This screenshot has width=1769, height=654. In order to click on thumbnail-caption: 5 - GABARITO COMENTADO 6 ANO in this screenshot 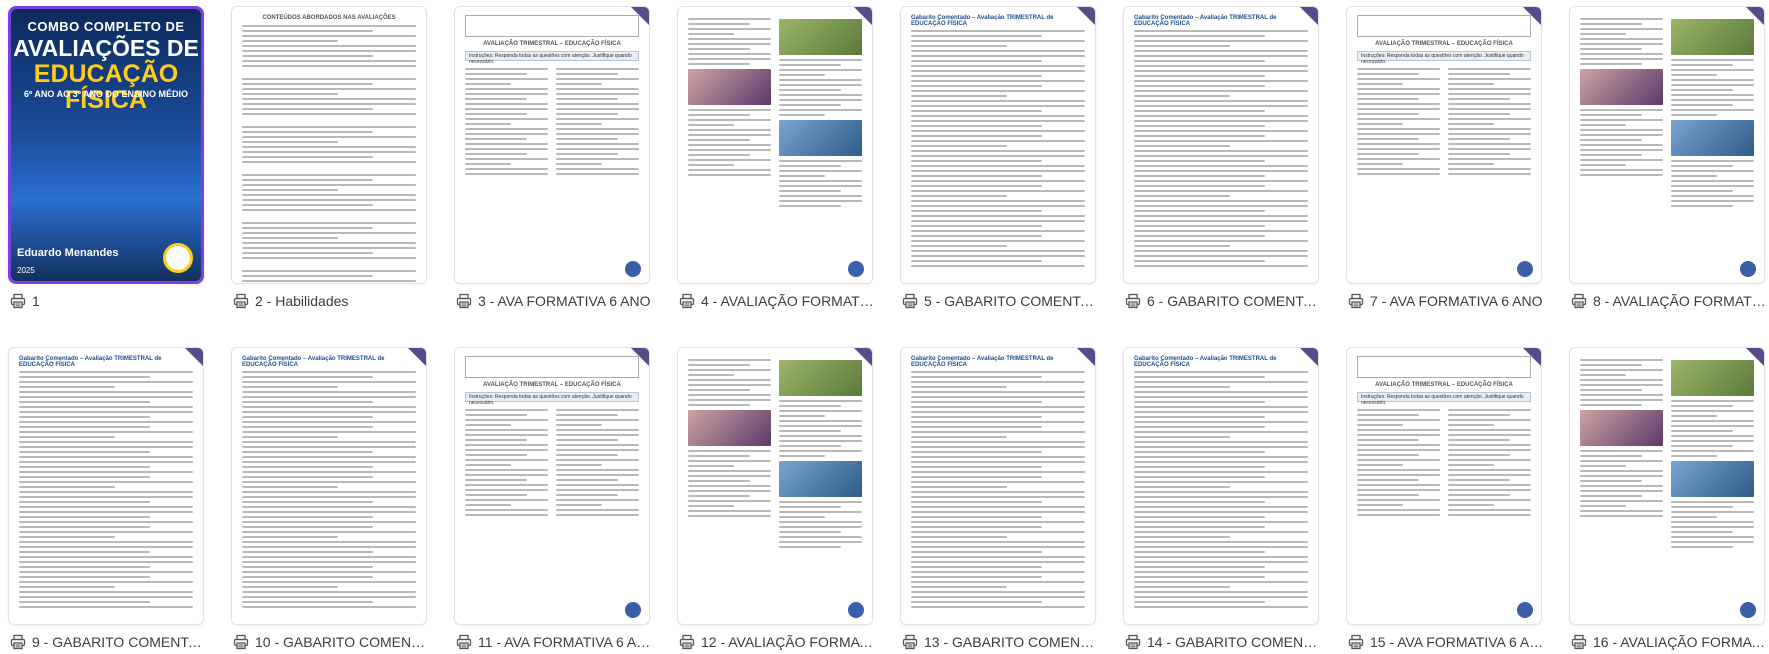, I will do `click(1000, 301)`.